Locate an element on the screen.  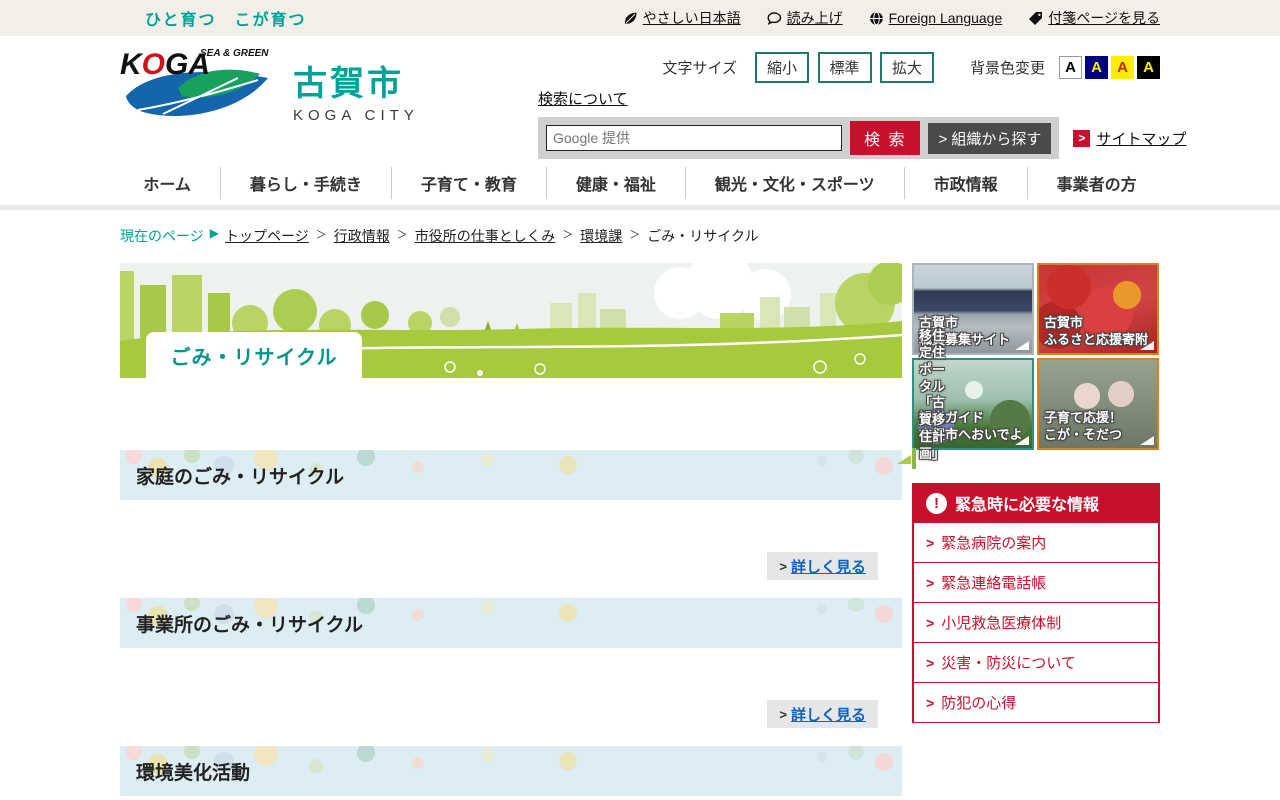
link-label: やさしい日本語 is located at coordinates (691, 18).